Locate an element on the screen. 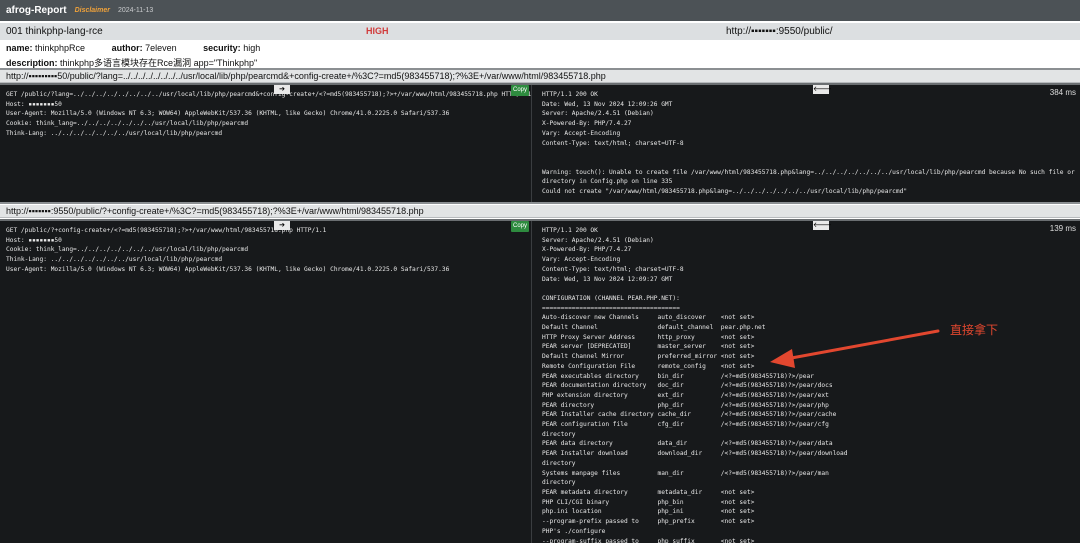 Image resolution: width=1080 pixels, height=543 pixels. security-label: security: is located at coordinates (222, 48).